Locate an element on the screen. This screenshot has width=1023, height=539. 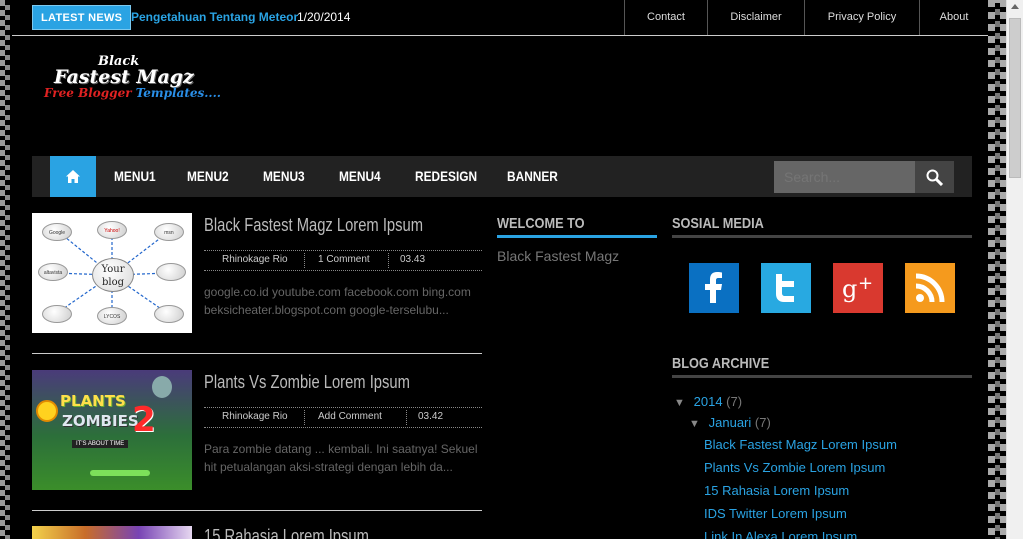
facebook-icon is located at coordinates (714, 288).